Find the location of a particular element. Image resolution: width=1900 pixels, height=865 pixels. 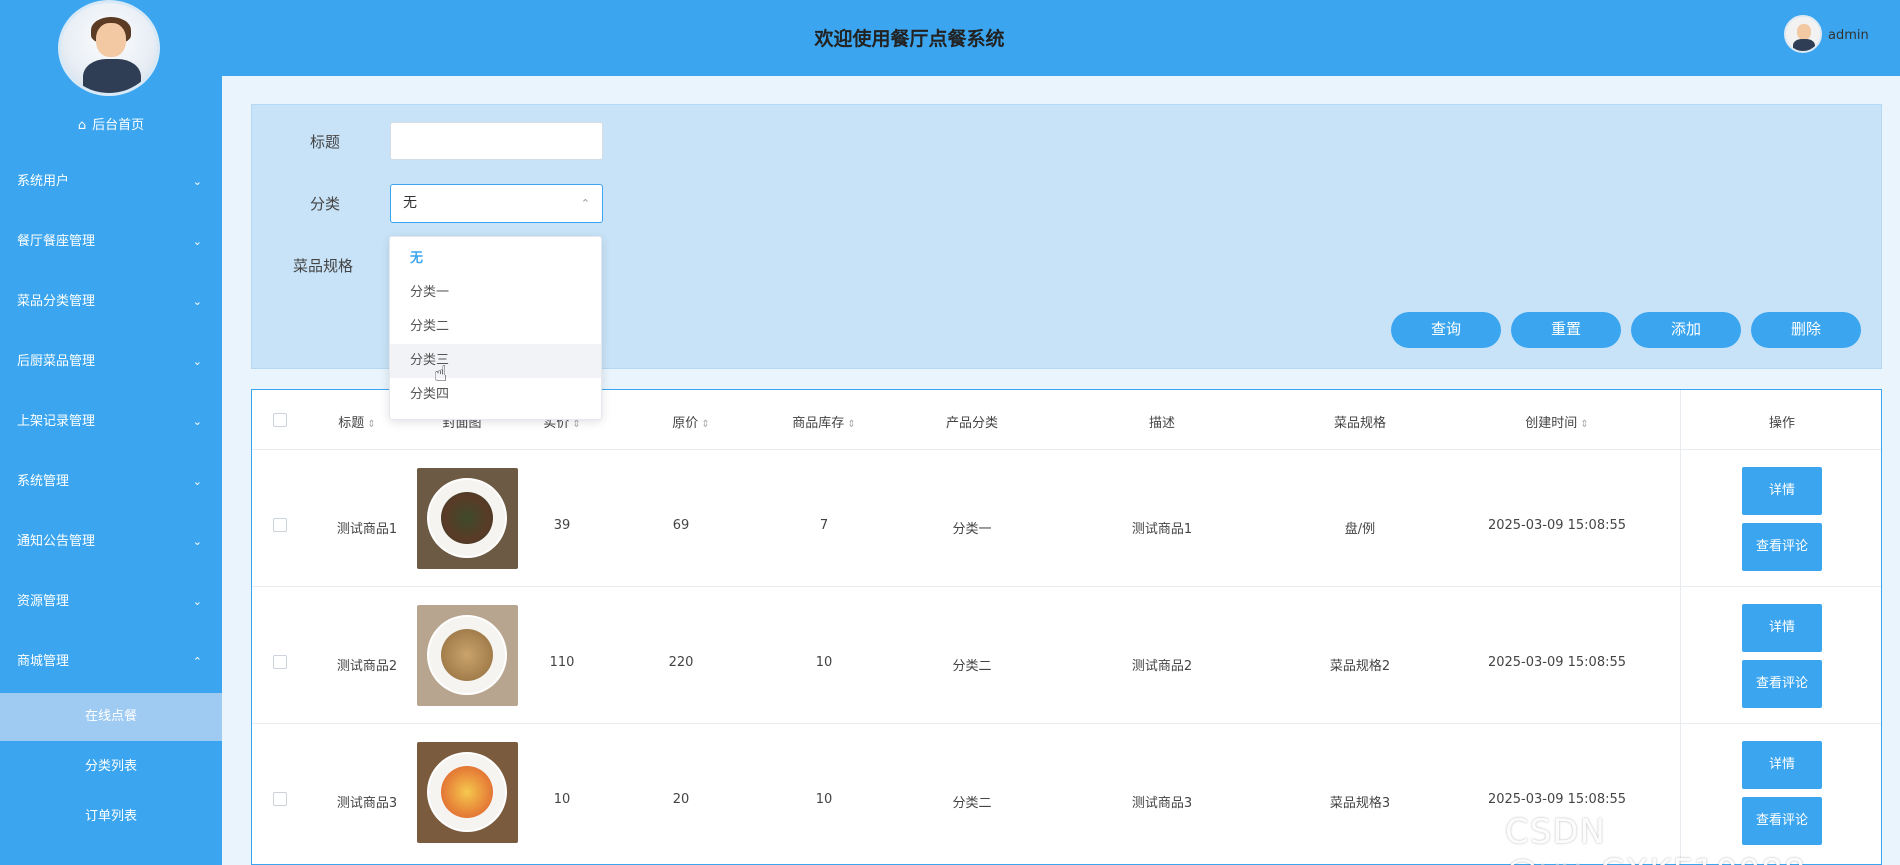

sidebar-item-shop-management: 商城管理 ⌃ is located at coordinates (111, 662).